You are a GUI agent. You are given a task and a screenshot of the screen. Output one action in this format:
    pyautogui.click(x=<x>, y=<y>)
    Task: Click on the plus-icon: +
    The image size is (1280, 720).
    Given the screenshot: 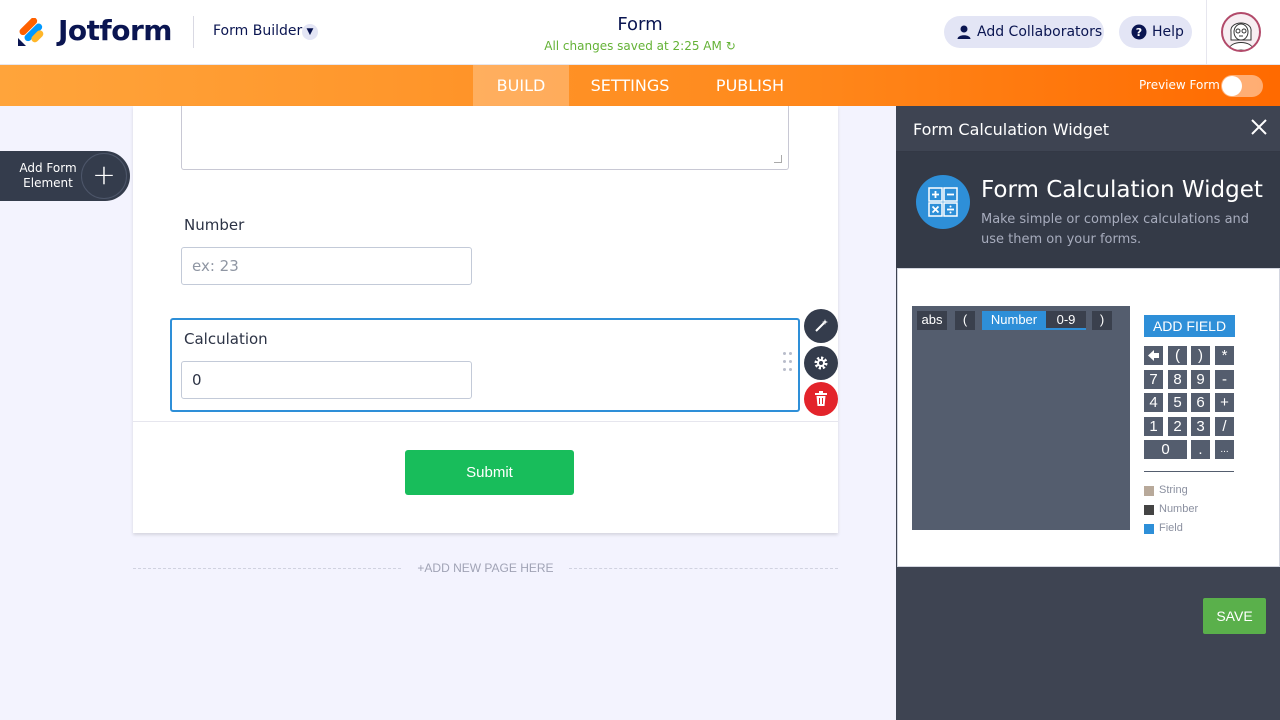 What is the action you would take?
    pyautogui.click(x=104, y=176)
    